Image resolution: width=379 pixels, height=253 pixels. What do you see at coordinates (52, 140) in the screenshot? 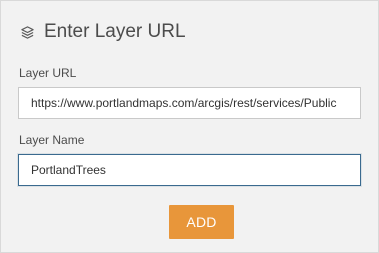
I see `layer-name-label: Layer Name` at bounding box center [52, 140].